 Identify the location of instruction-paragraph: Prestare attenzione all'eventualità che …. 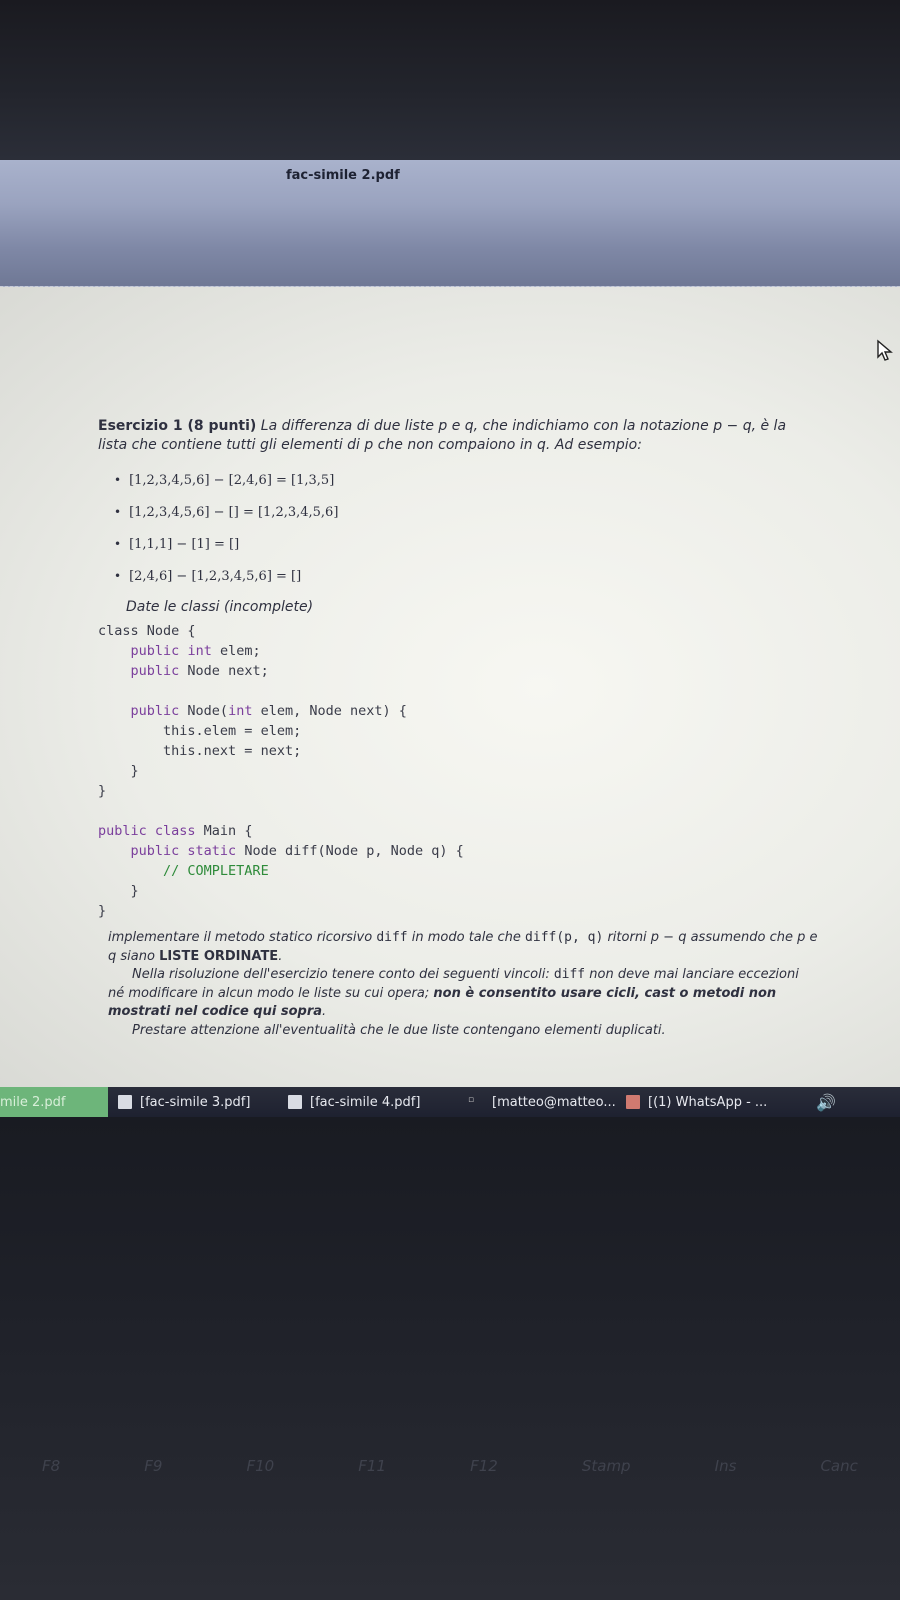
(399, 1030).